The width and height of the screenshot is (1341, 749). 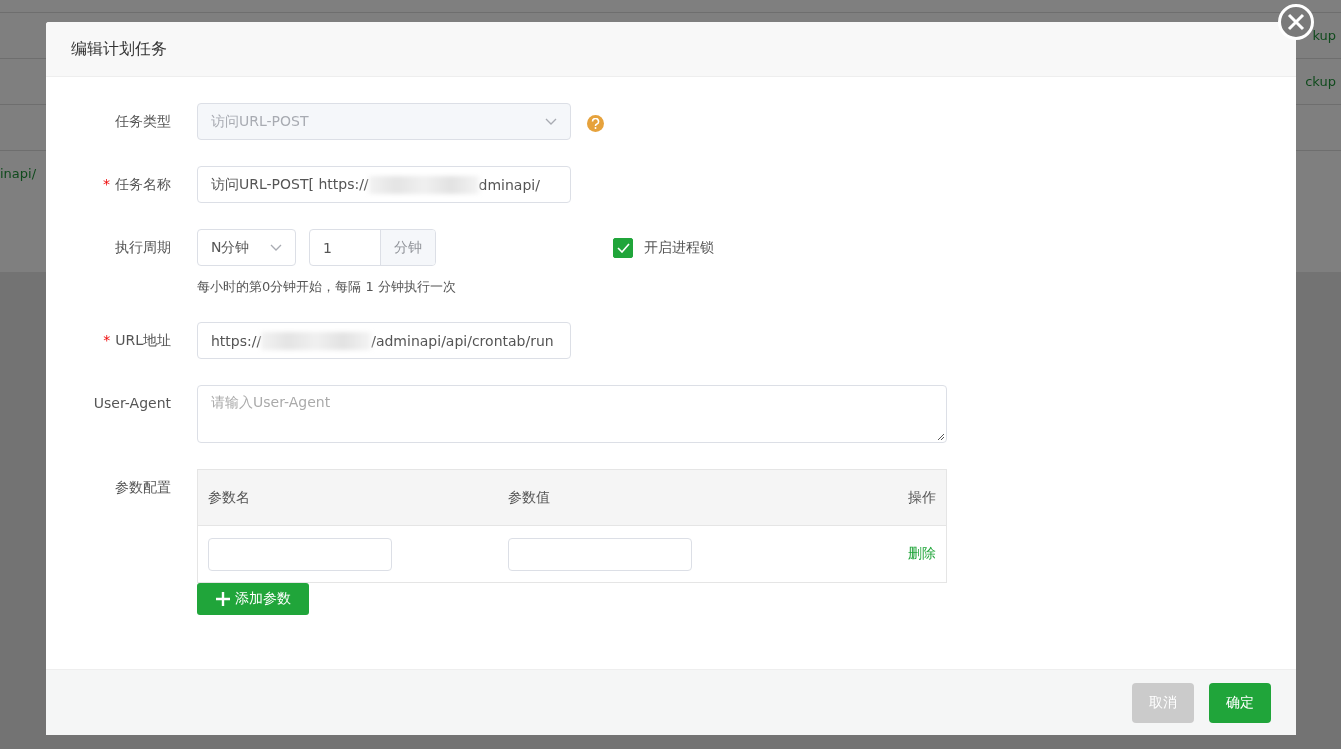 What do you see at coordinates (136, 340) in the screenshot?
I see `field-label: * URL地址` at bounding box center [136, 340].